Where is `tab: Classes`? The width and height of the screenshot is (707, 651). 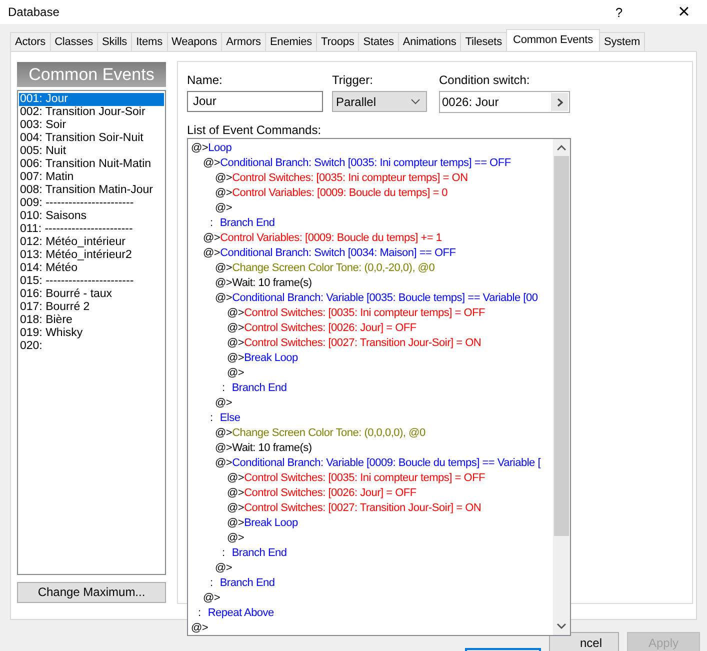 tab: Classes is located at coordinates (74, 41).